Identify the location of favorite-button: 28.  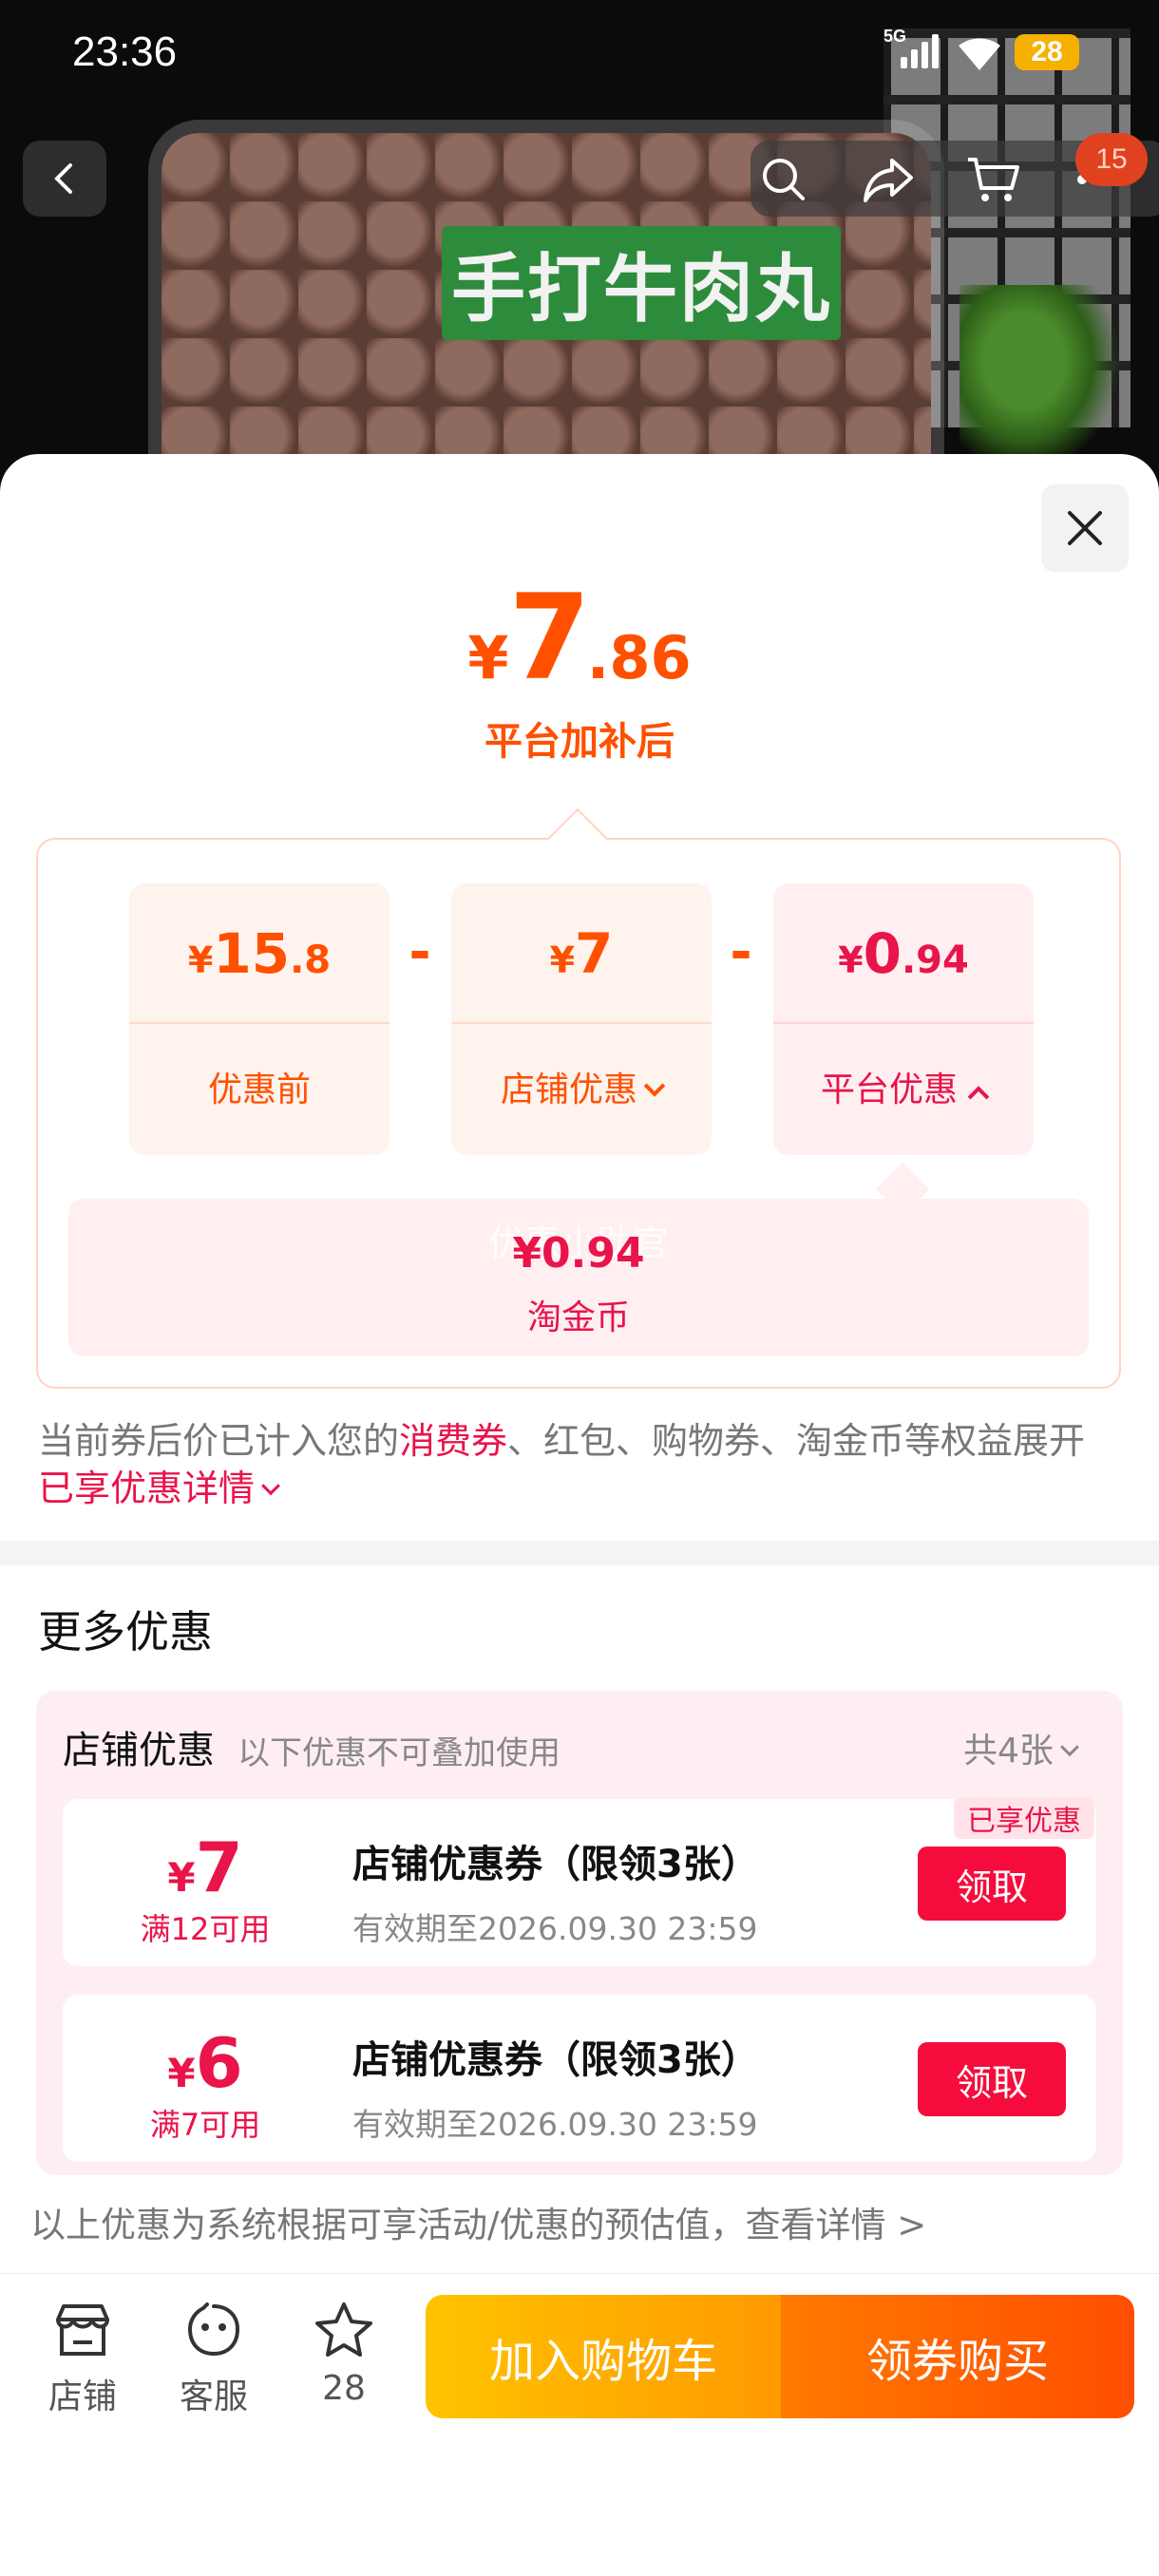
(344, 2352).